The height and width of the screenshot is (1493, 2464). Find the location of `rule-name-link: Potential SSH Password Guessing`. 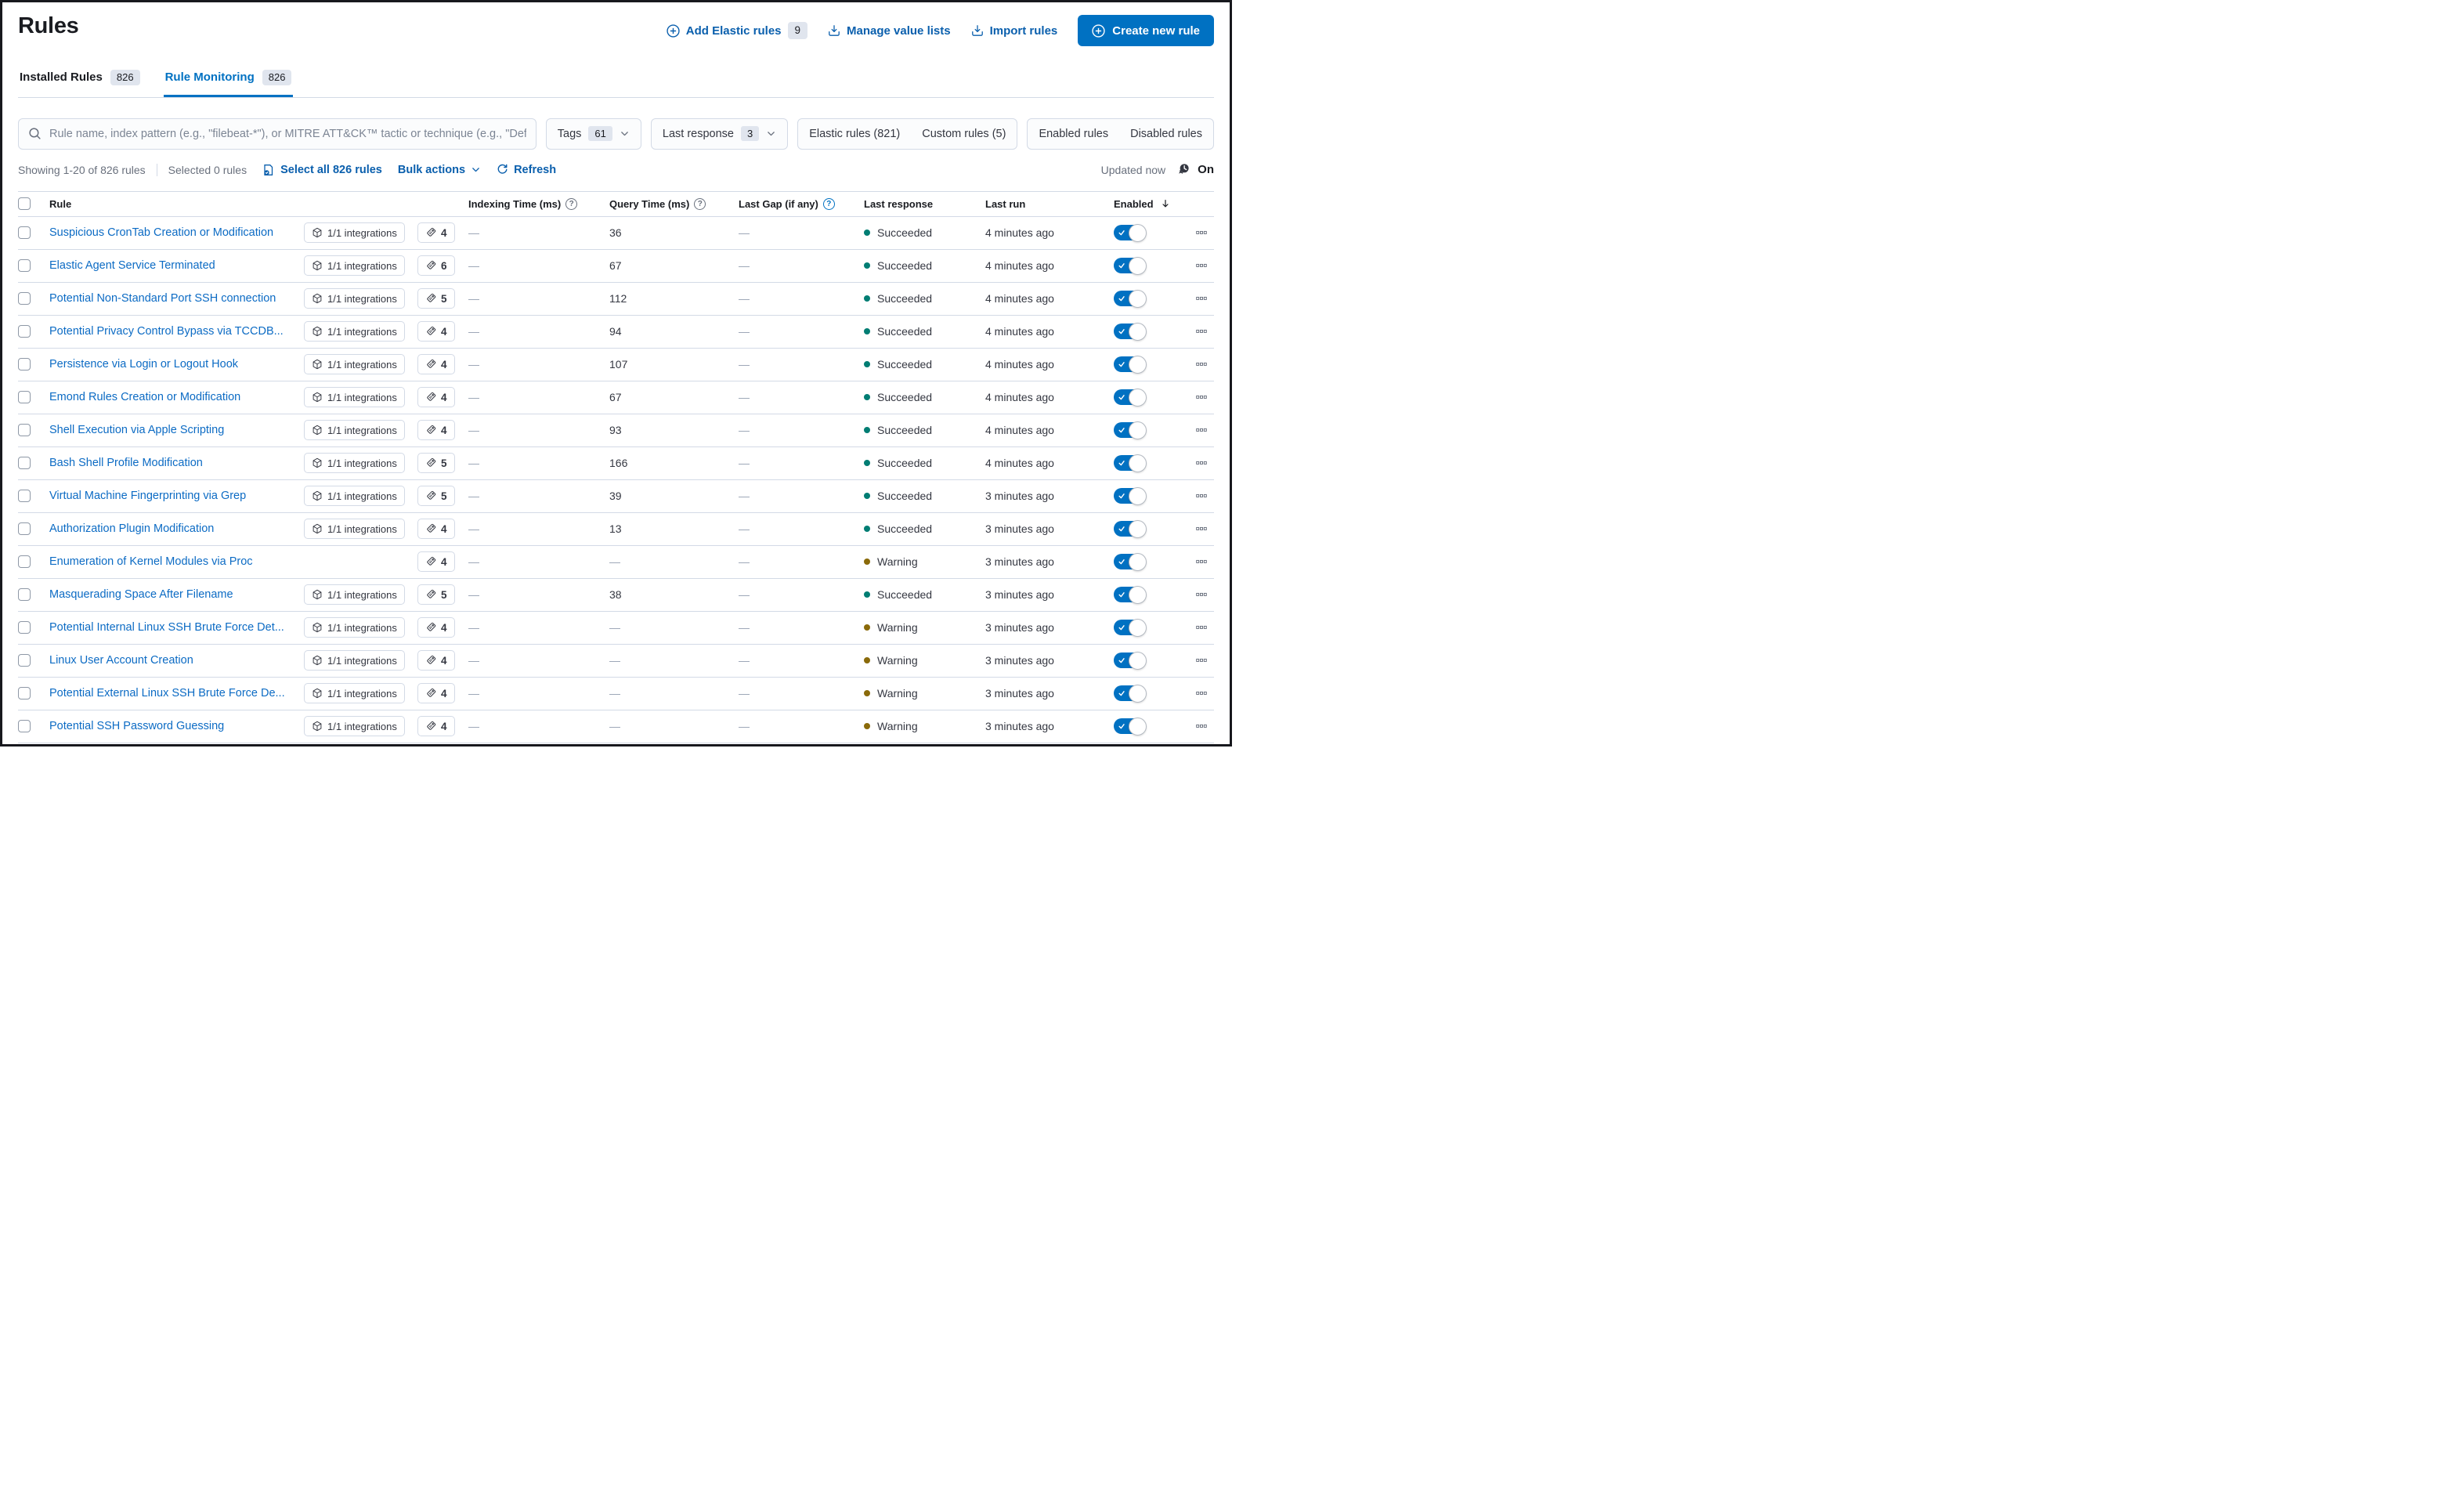

rule-name-link: Potential SSH Password Guessing is located at coordinates (136, 726).